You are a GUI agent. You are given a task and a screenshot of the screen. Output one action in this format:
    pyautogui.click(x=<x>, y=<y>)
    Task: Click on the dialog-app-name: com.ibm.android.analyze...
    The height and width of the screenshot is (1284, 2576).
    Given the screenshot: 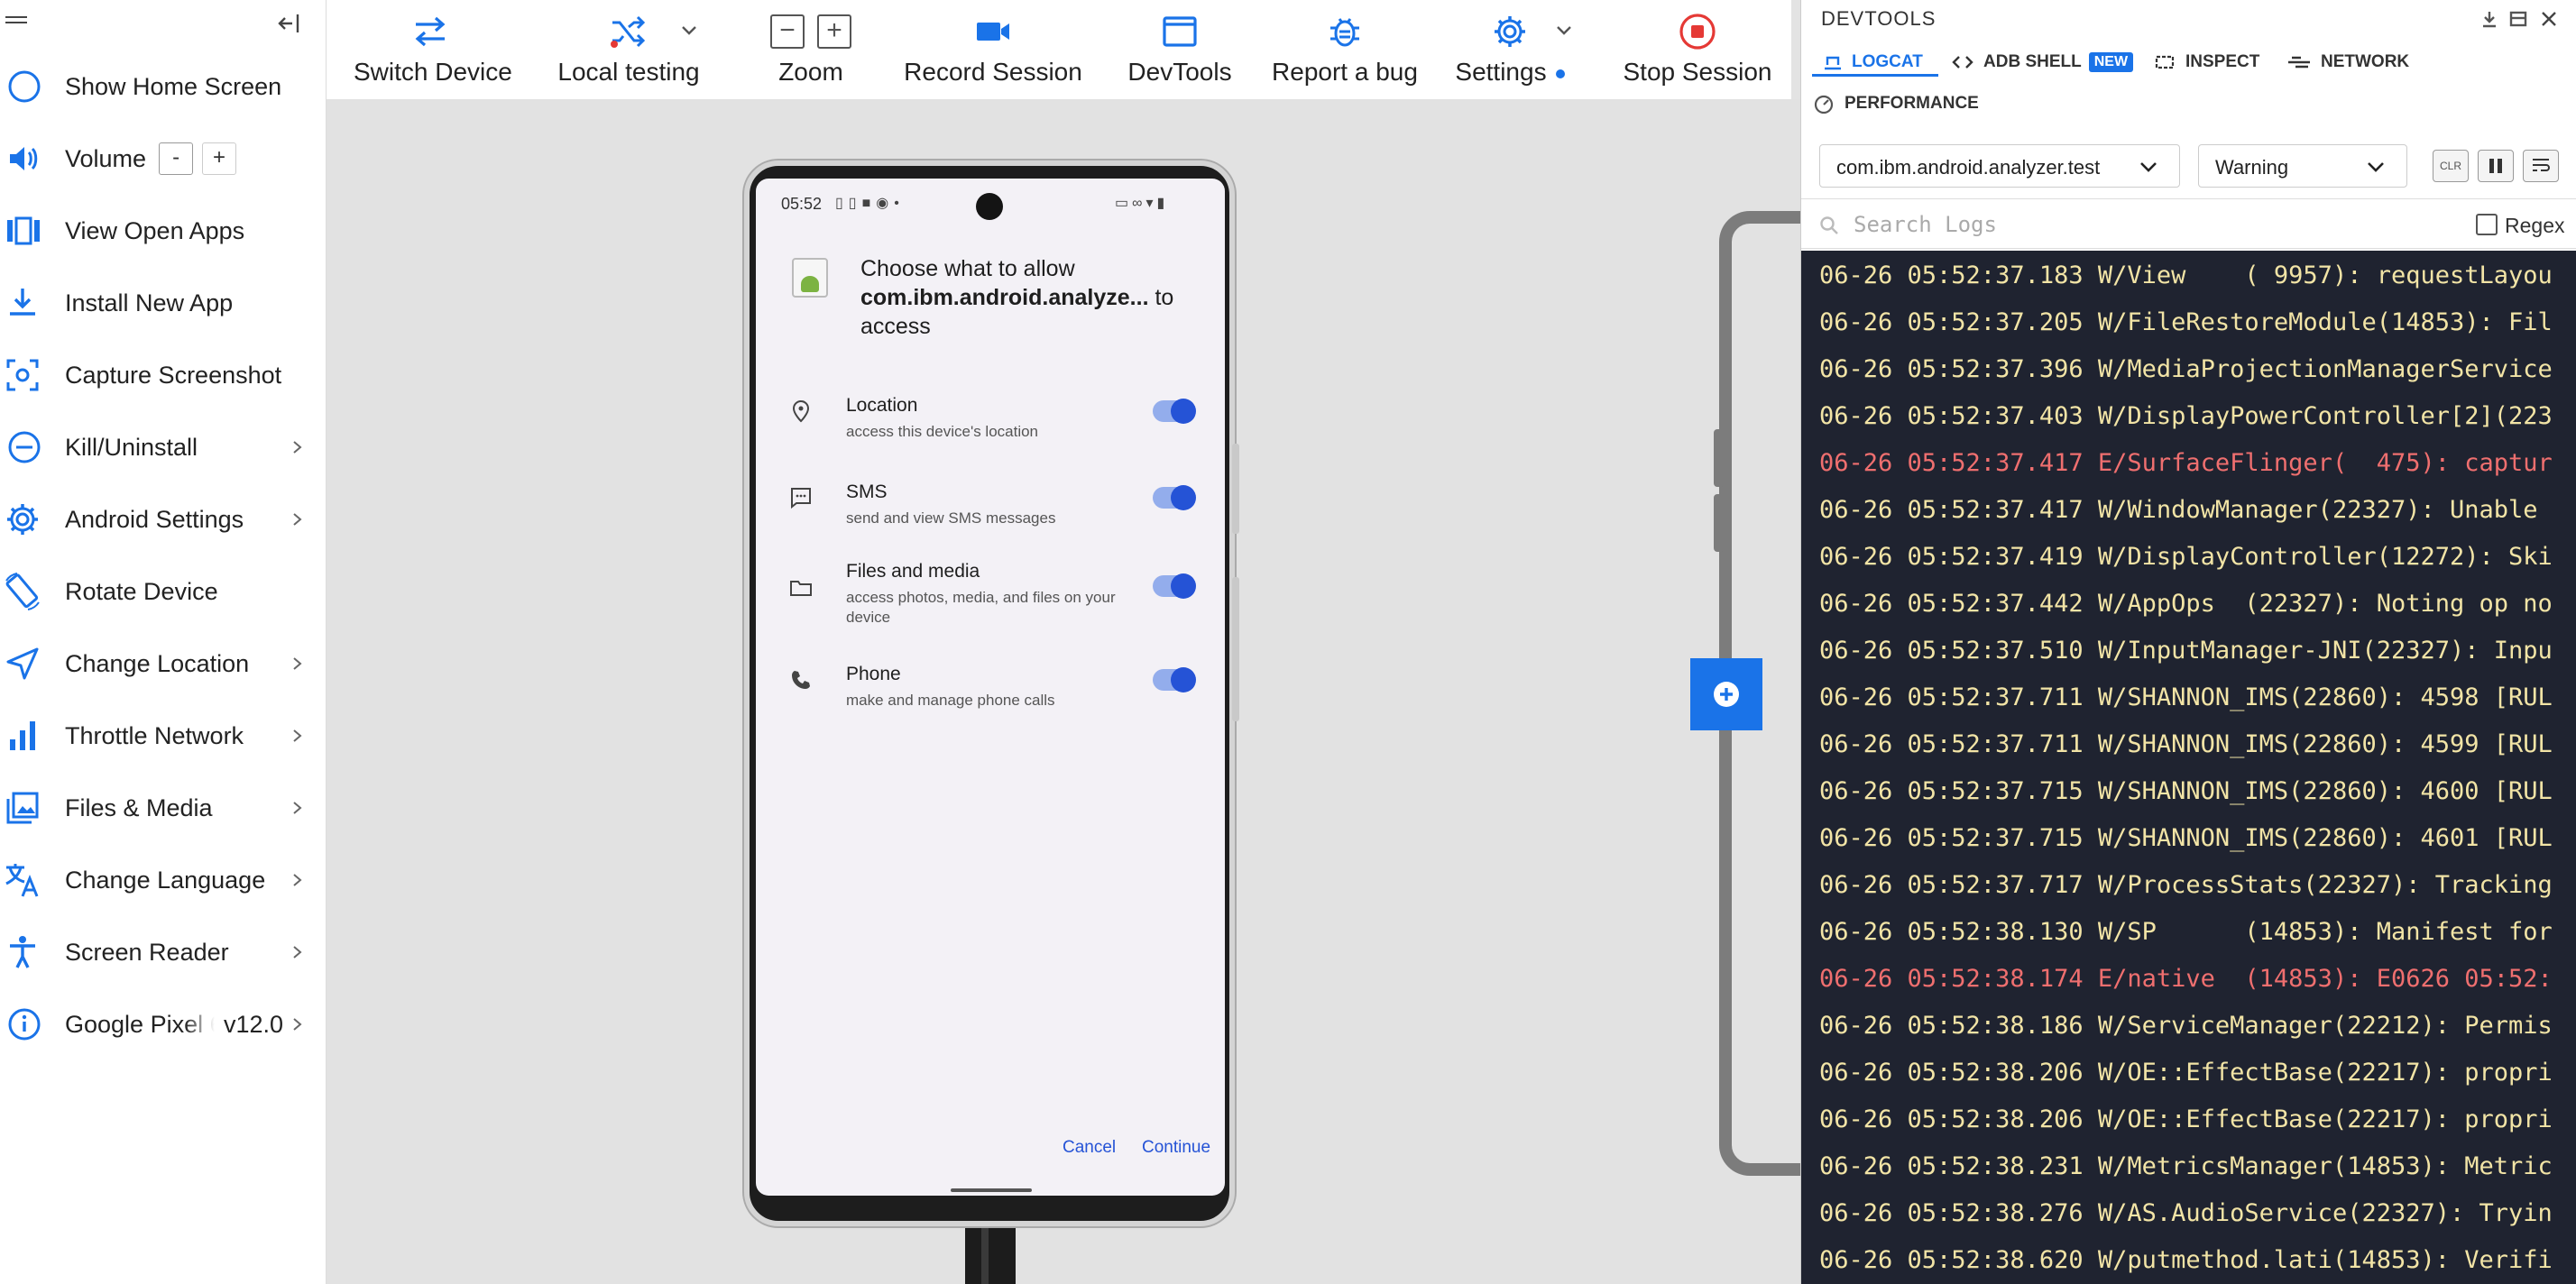 What is the action you would take?
    pyautogui.click(x=1005, y=297)
    